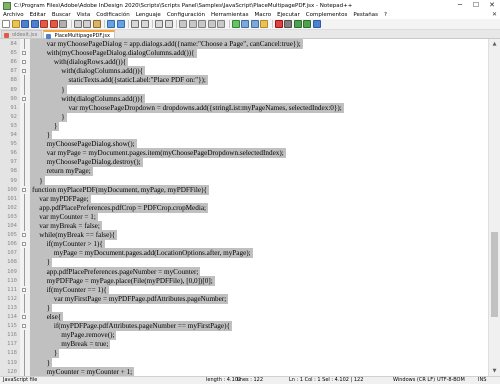  What do you see at coordinates (307, 24) in the screenshot?
I see `macro-play-multiple-icon` at bounding box center [307, 24].